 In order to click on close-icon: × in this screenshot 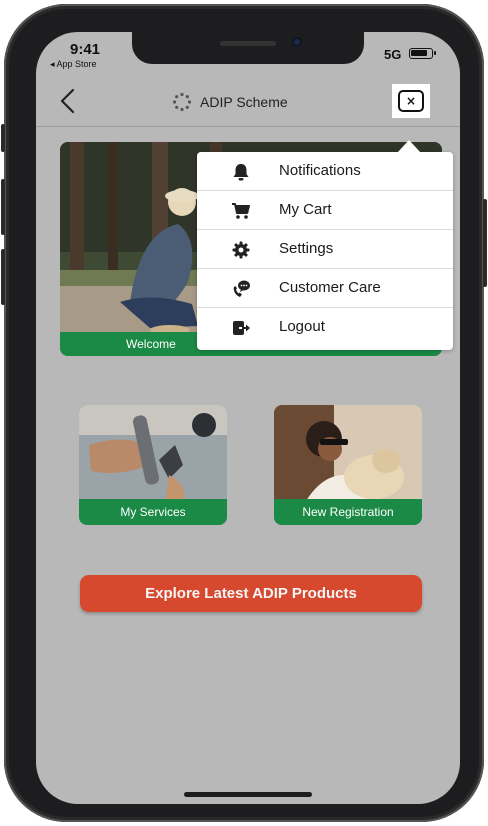, I will do `click(411, 101)`.